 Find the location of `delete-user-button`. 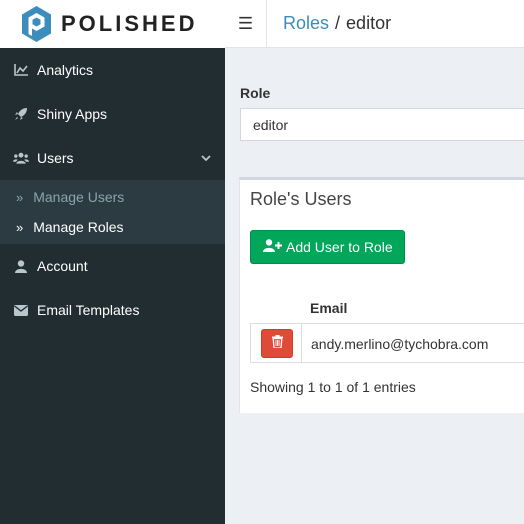

delete-user-button is located at coordinates (277, 343).